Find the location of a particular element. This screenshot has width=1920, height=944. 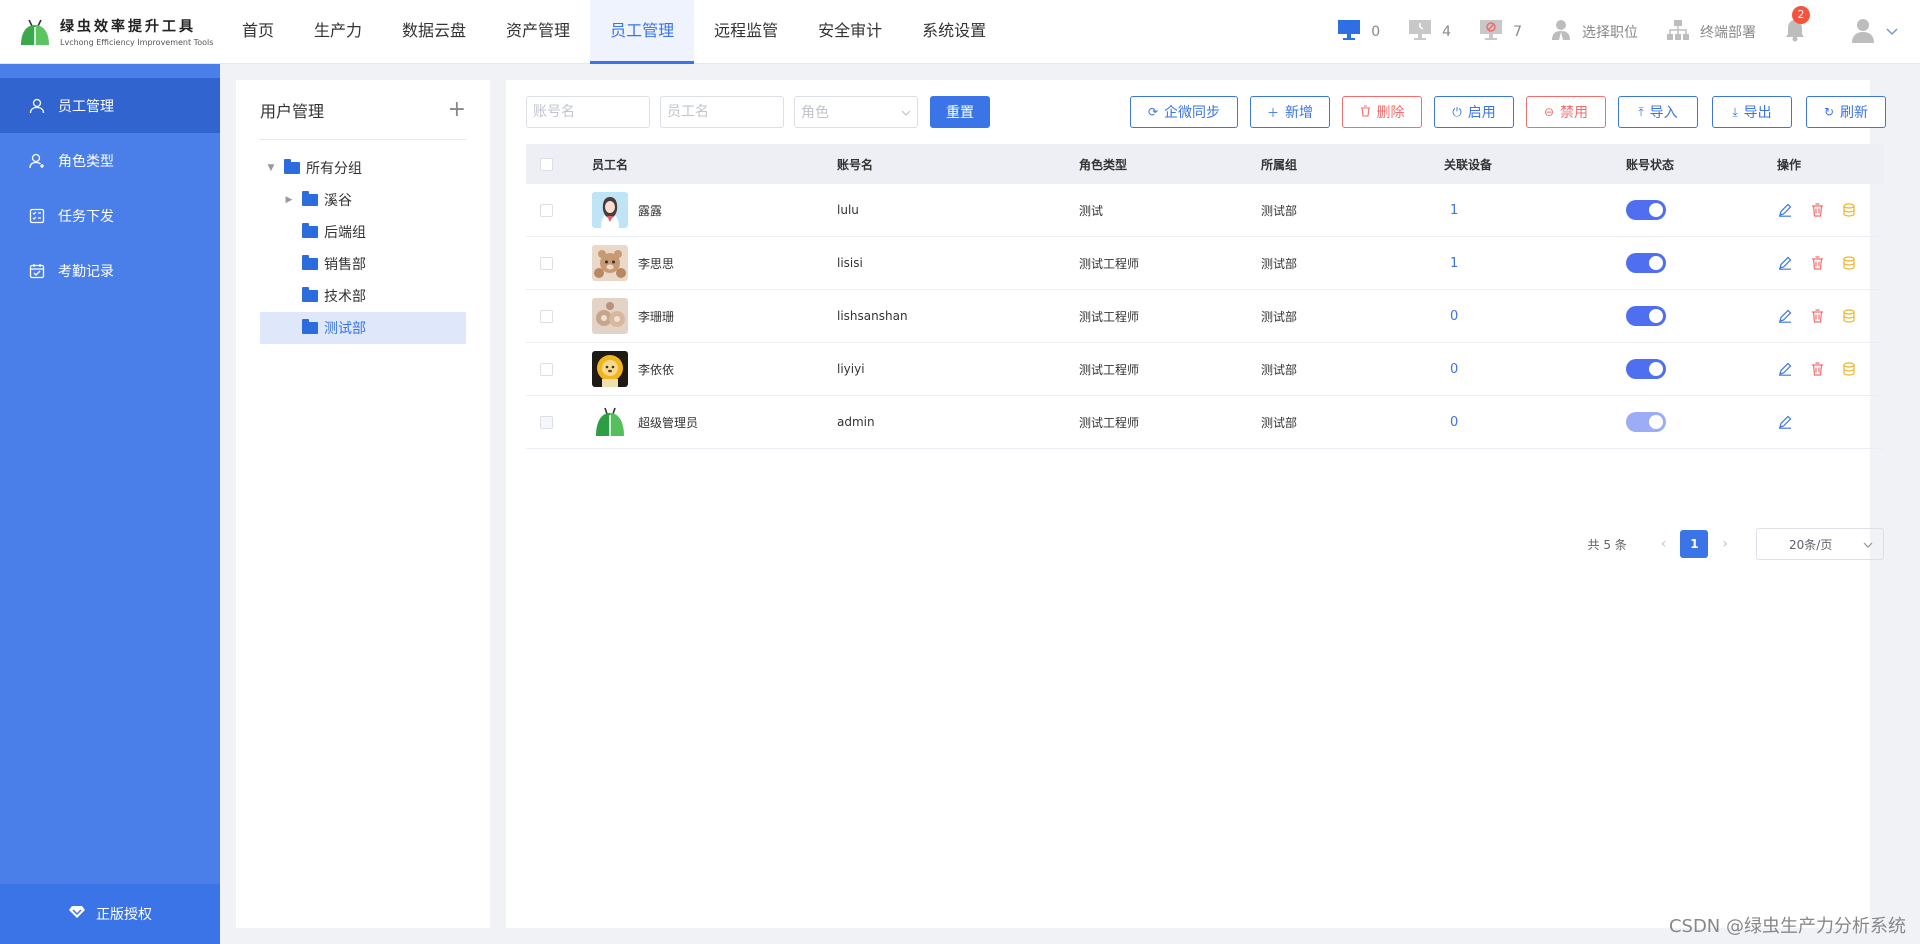

table-row: 超级管理员 admin 测试工程师 测试部 0 is located at coordinates (1205, 422).